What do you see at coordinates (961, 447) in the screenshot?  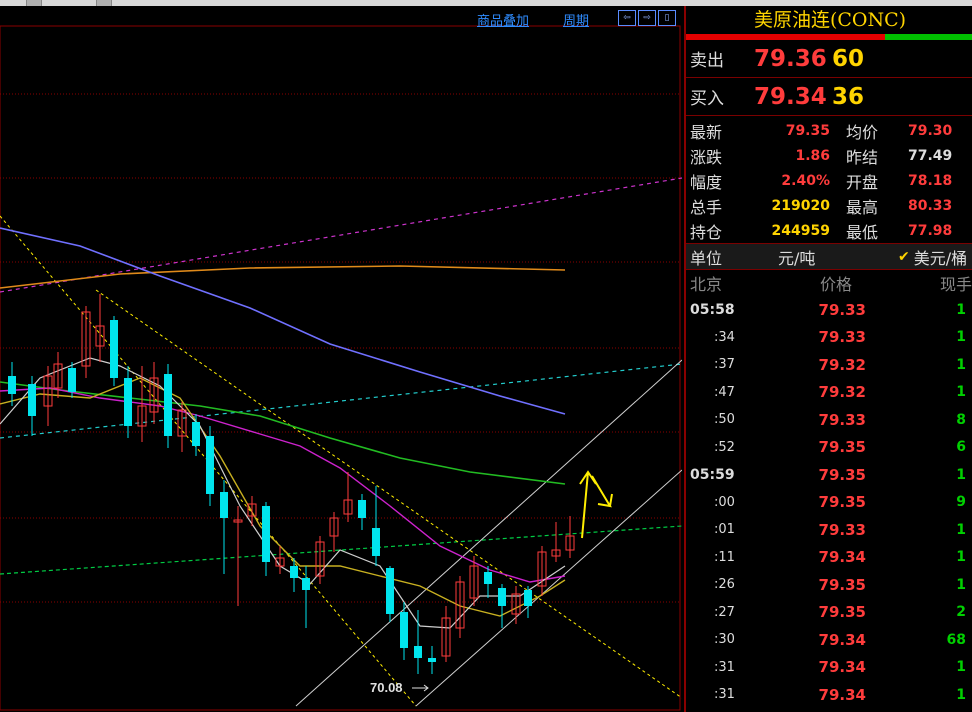 I see `tick-qty: 6` at bounding box center [961, 447].